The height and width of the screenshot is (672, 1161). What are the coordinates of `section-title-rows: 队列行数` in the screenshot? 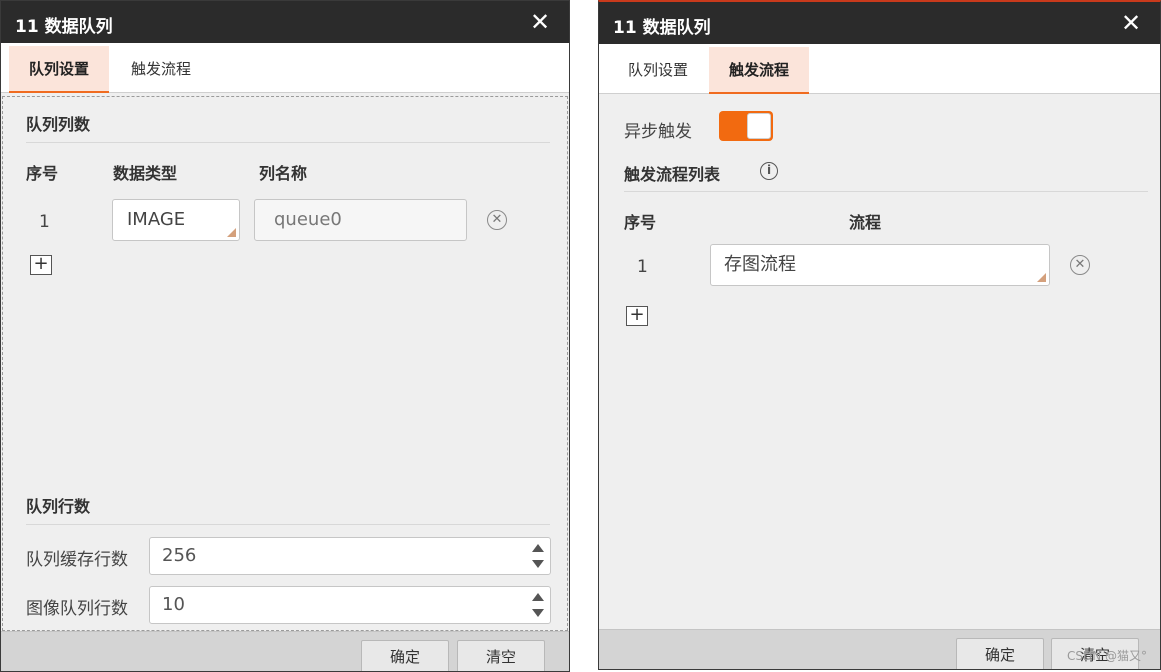 It's located at (58, 506).